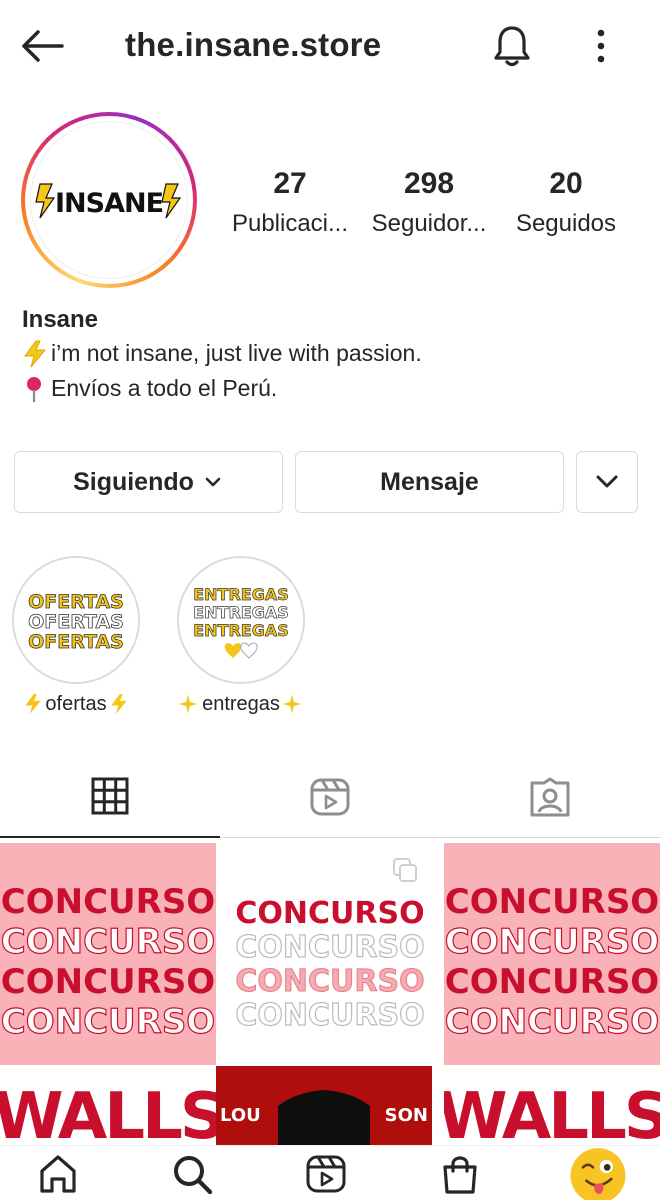 The height and width of the screenshot is (1200, 661). I want to click on tab-tagged, so click(550, 797).